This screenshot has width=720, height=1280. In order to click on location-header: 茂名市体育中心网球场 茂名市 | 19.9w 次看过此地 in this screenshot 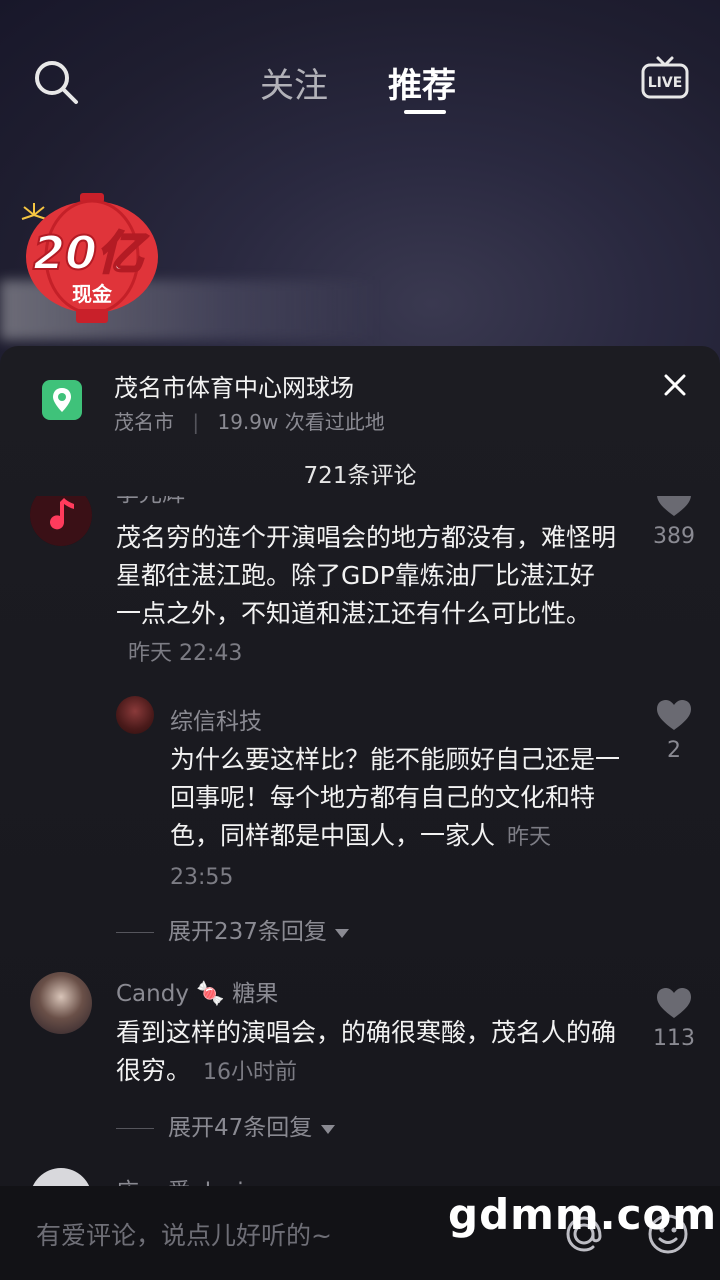, I will do `click(360, 401)`.